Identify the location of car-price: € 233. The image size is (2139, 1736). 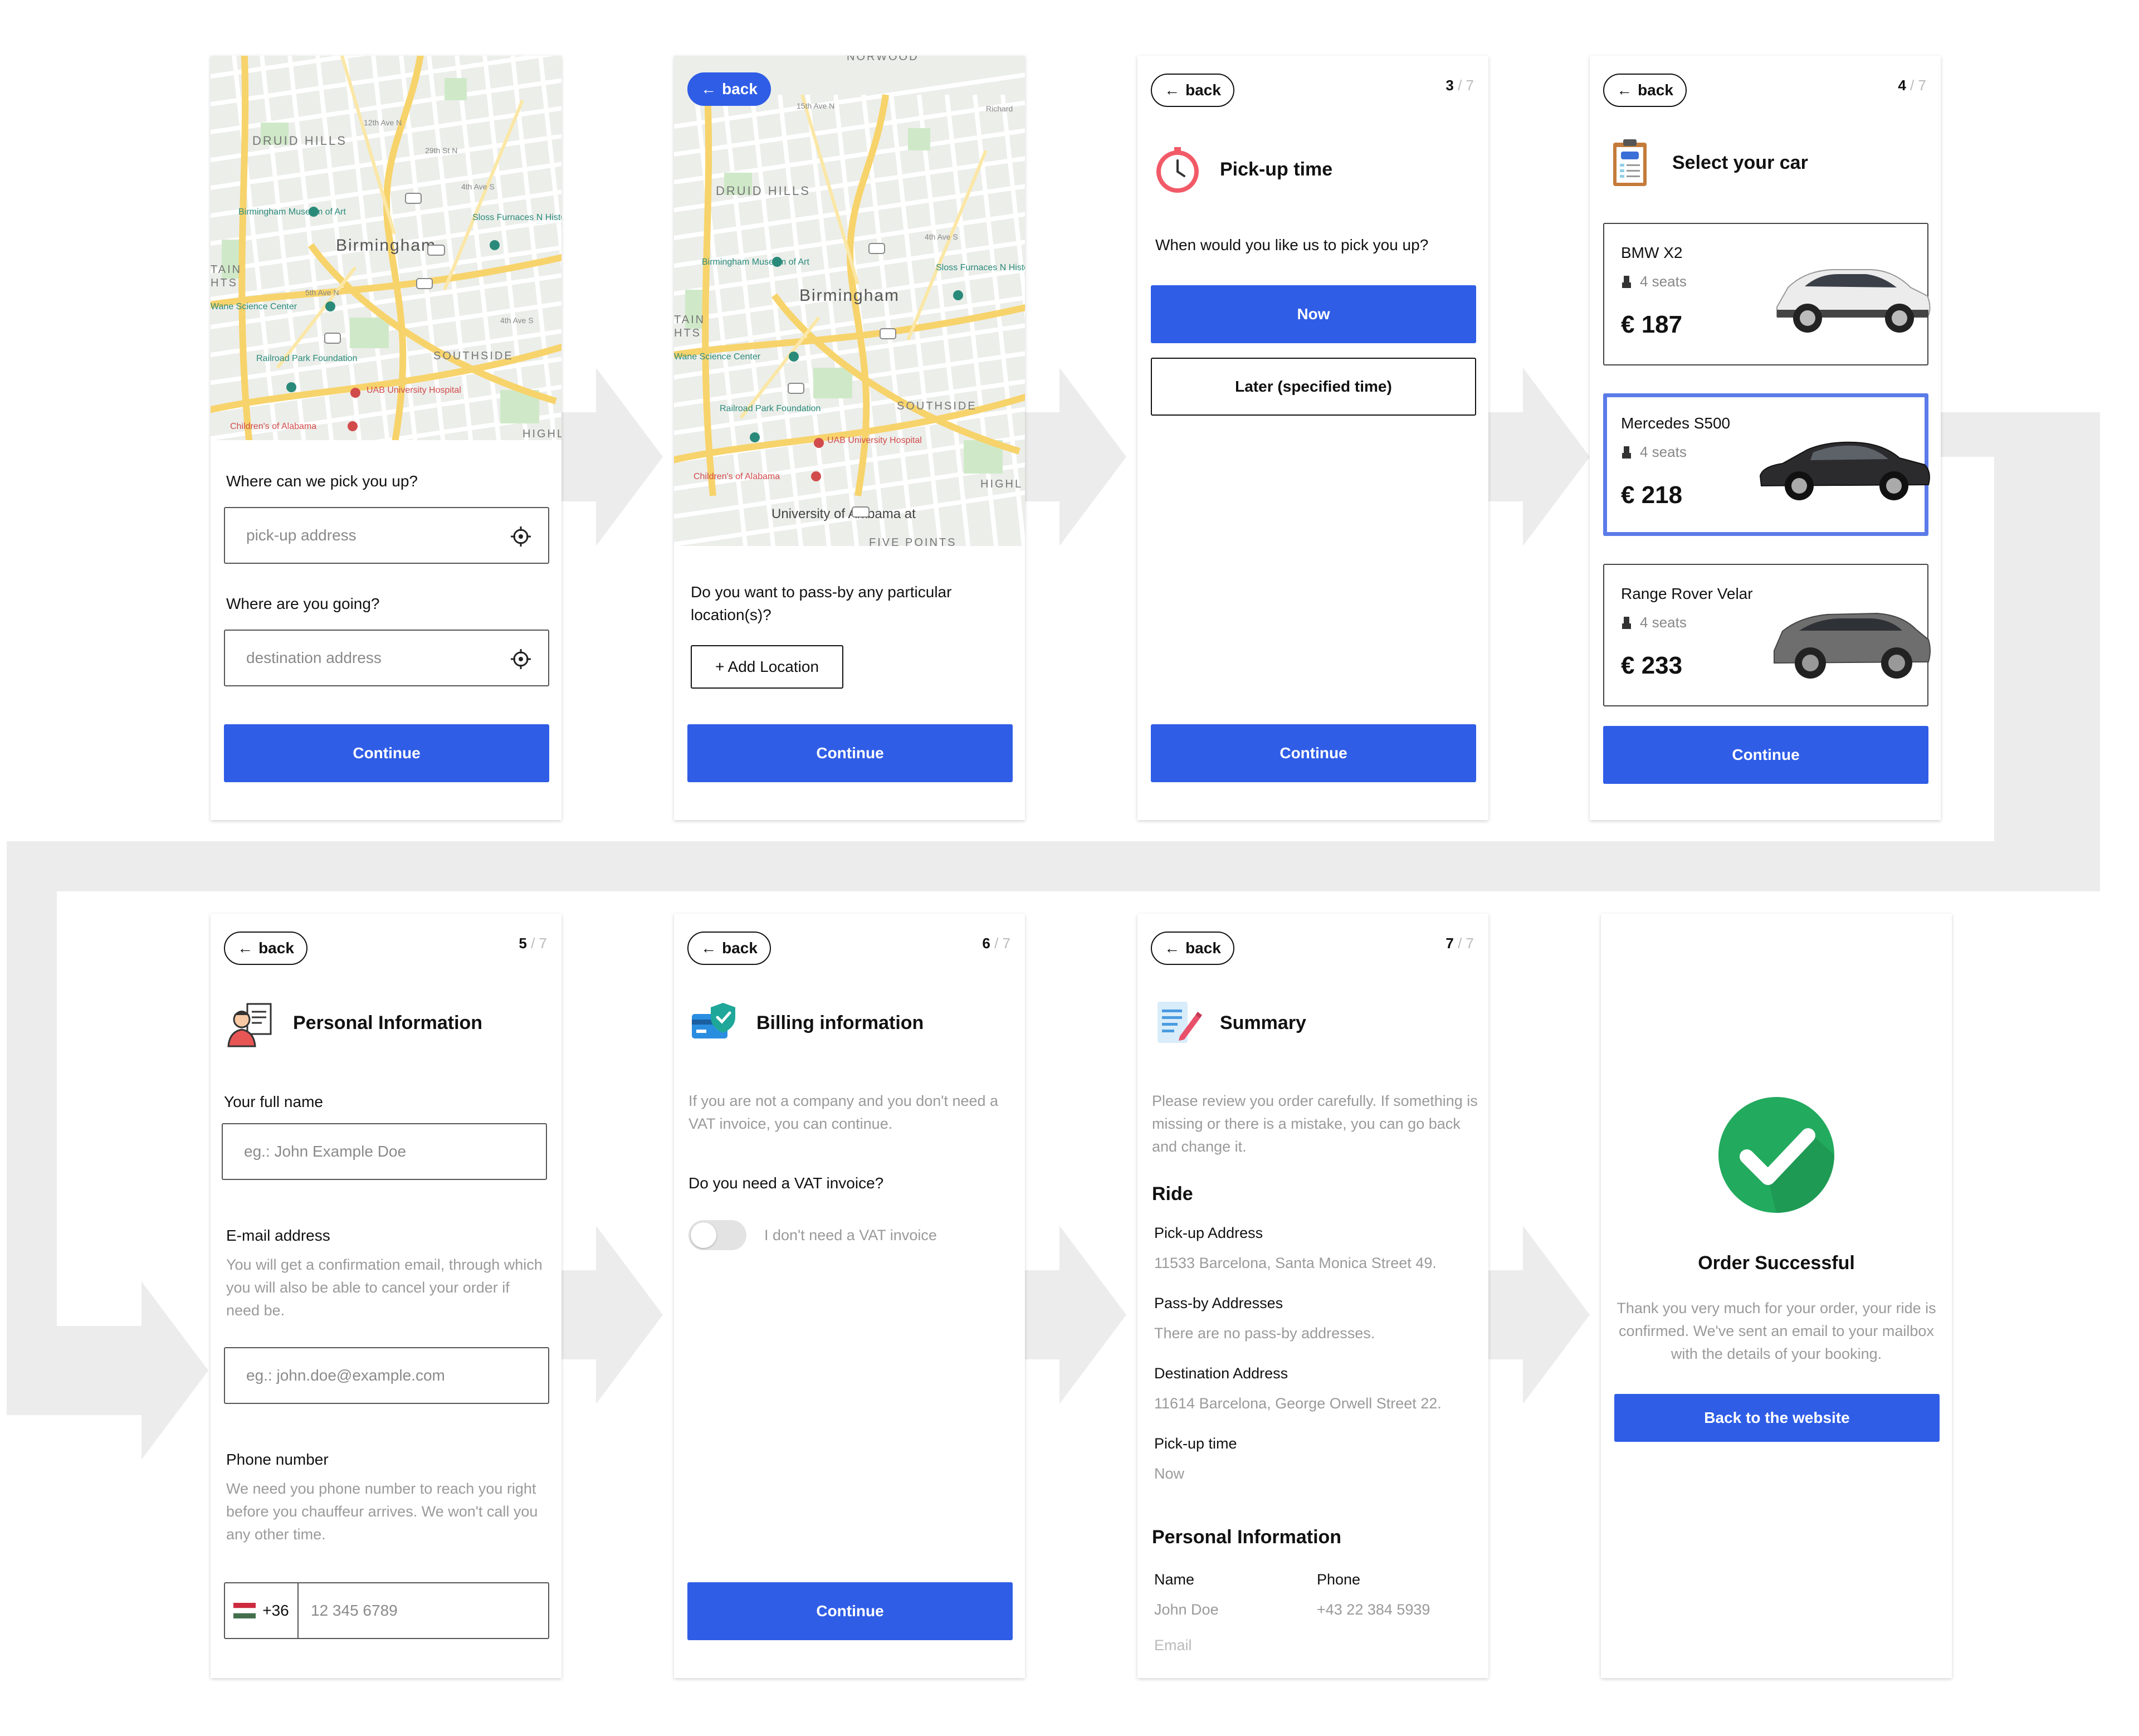
(1652, 666).